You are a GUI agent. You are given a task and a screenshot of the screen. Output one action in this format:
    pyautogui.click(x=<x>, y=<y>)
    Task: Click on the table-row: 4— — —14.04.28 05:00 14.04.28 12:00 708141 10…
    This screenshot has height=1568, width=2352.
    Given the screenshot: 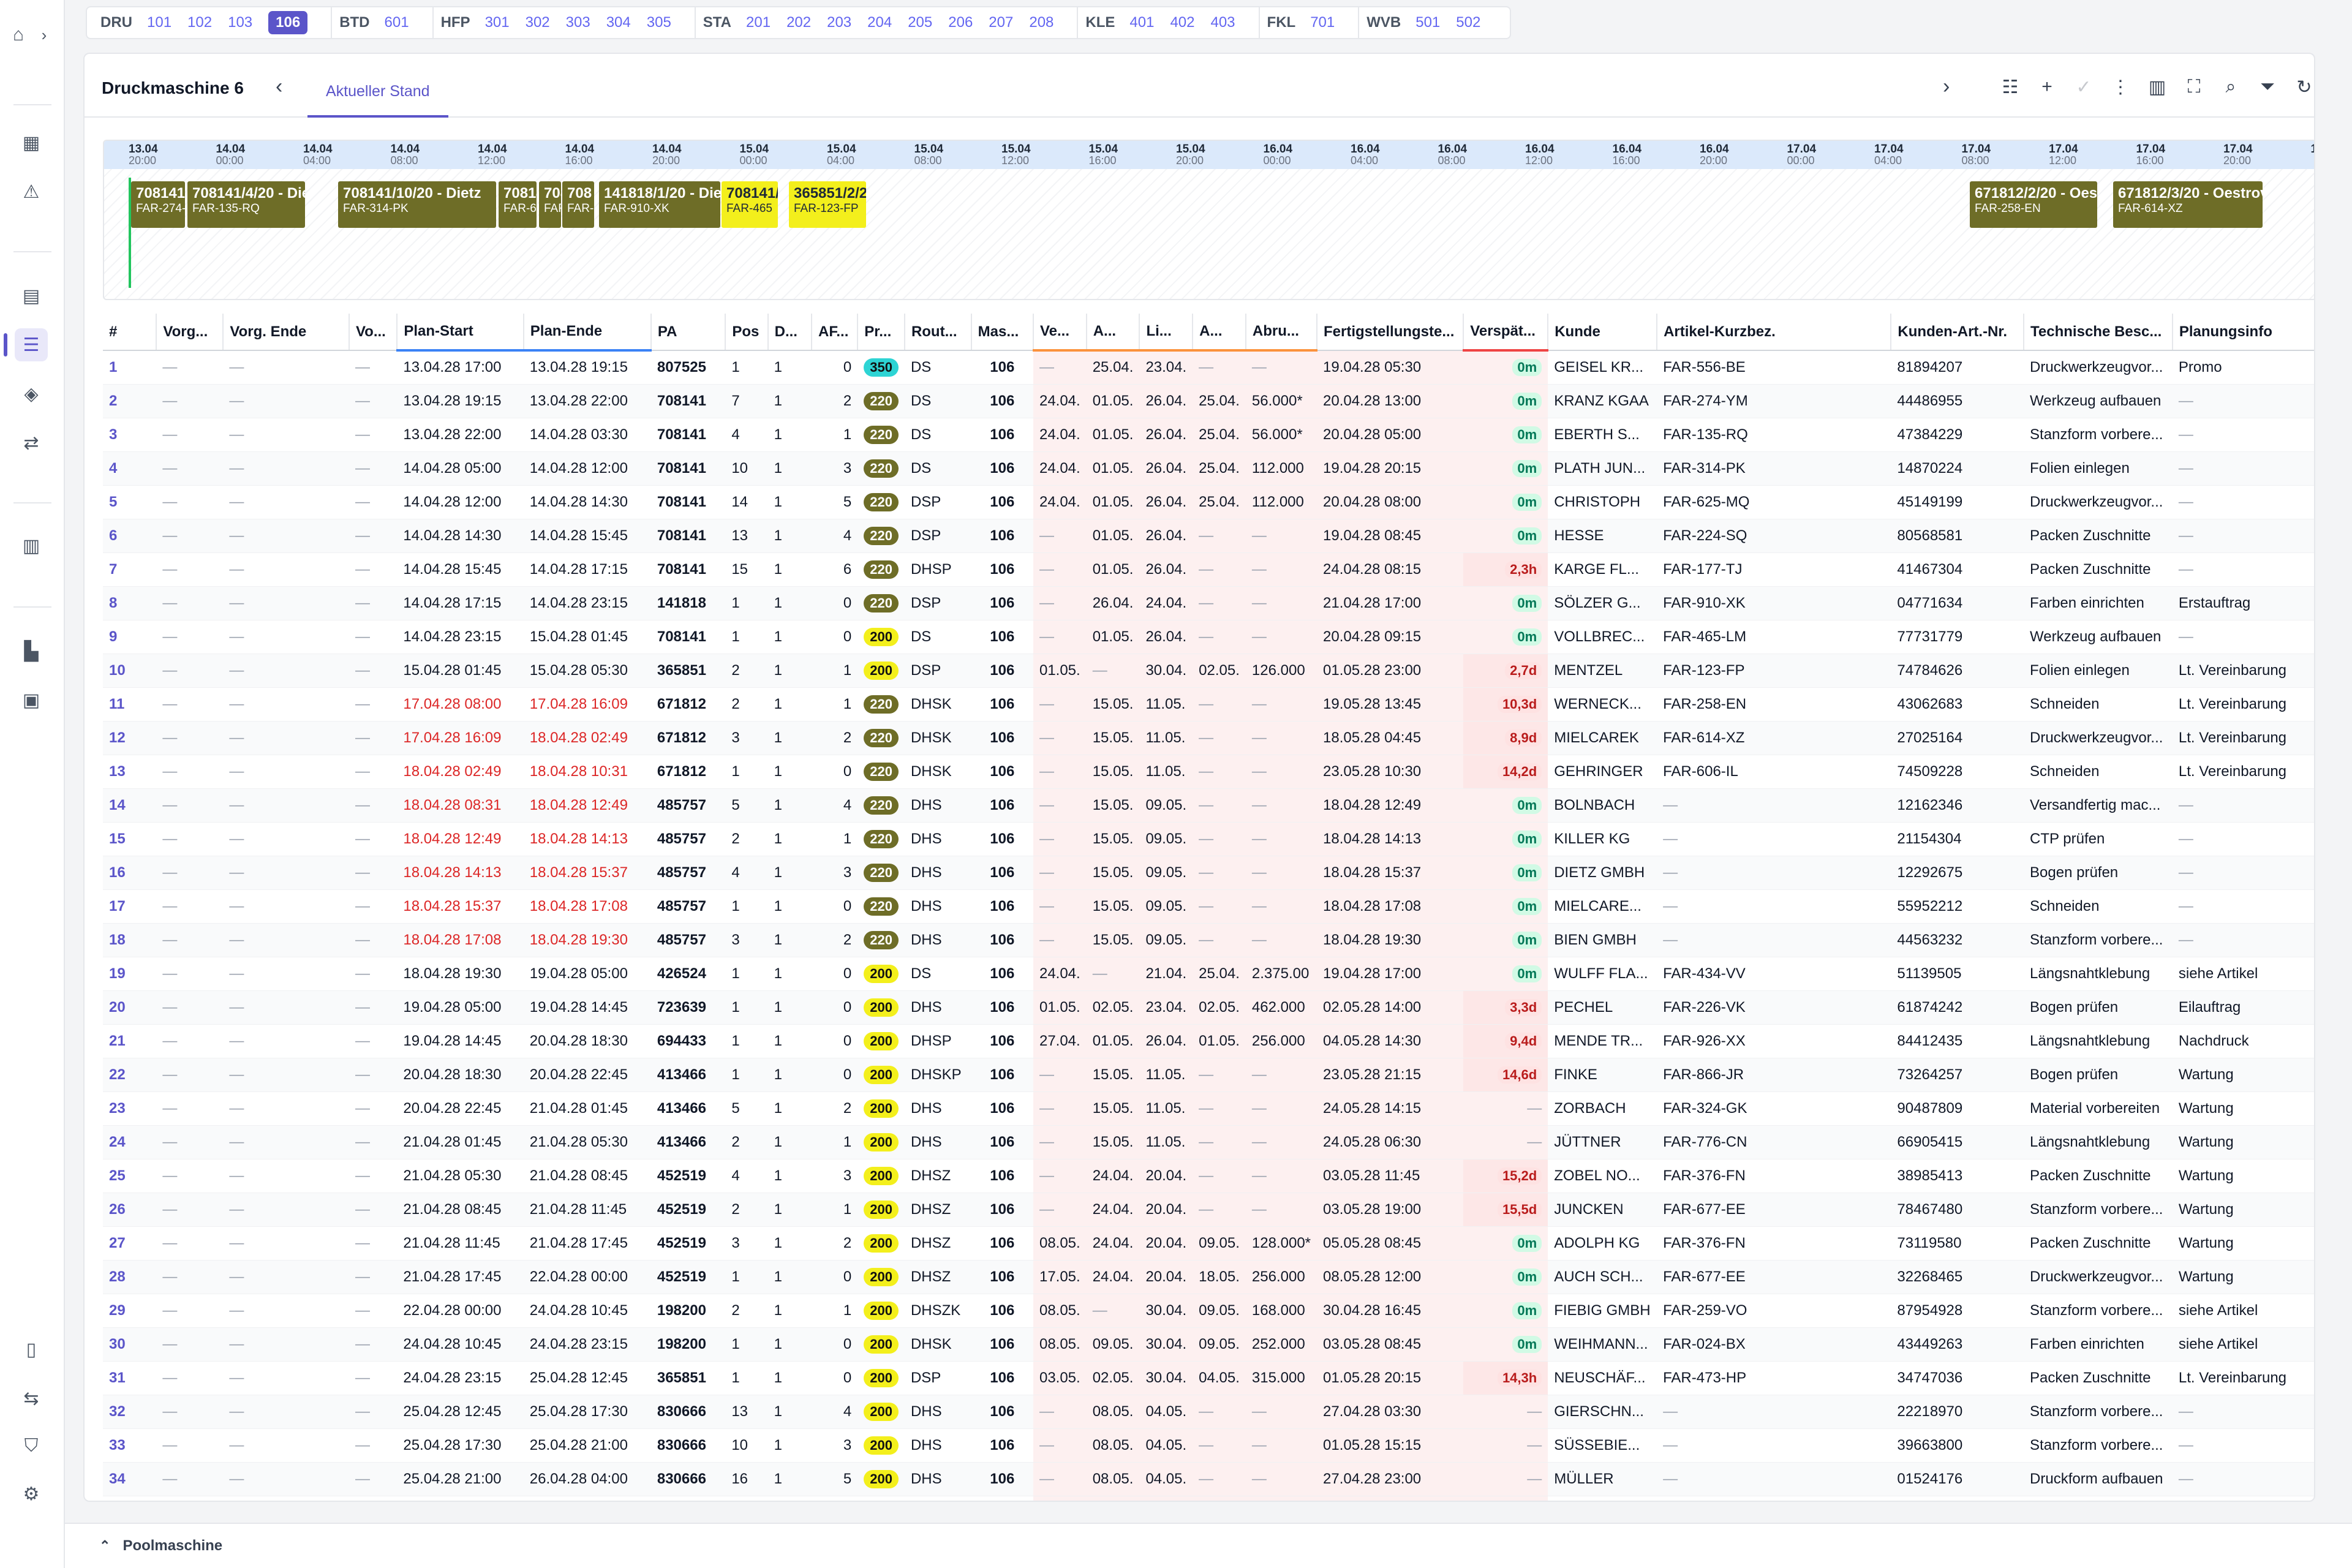 What is the action you would take?
    pyautogui.click(x=1208, y=469)
    